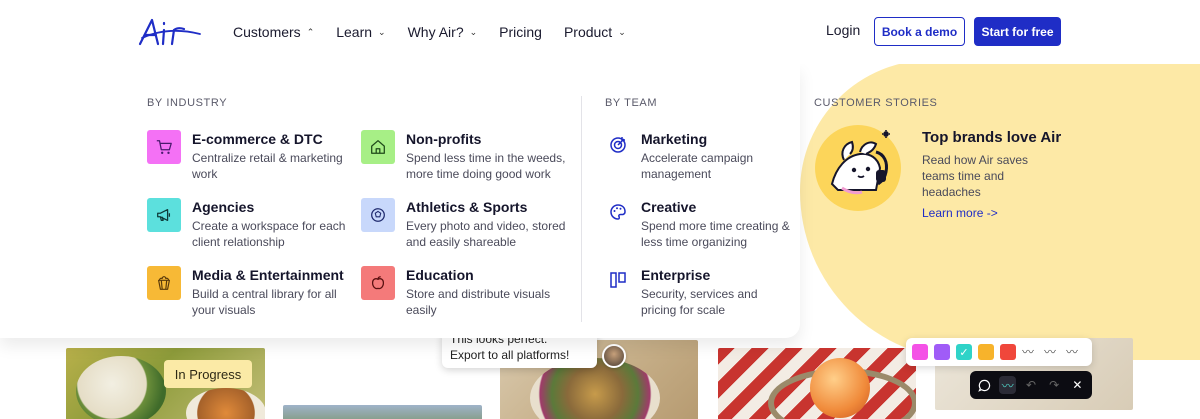  I want to click on menu-item-desc: work, so click(205, 174).